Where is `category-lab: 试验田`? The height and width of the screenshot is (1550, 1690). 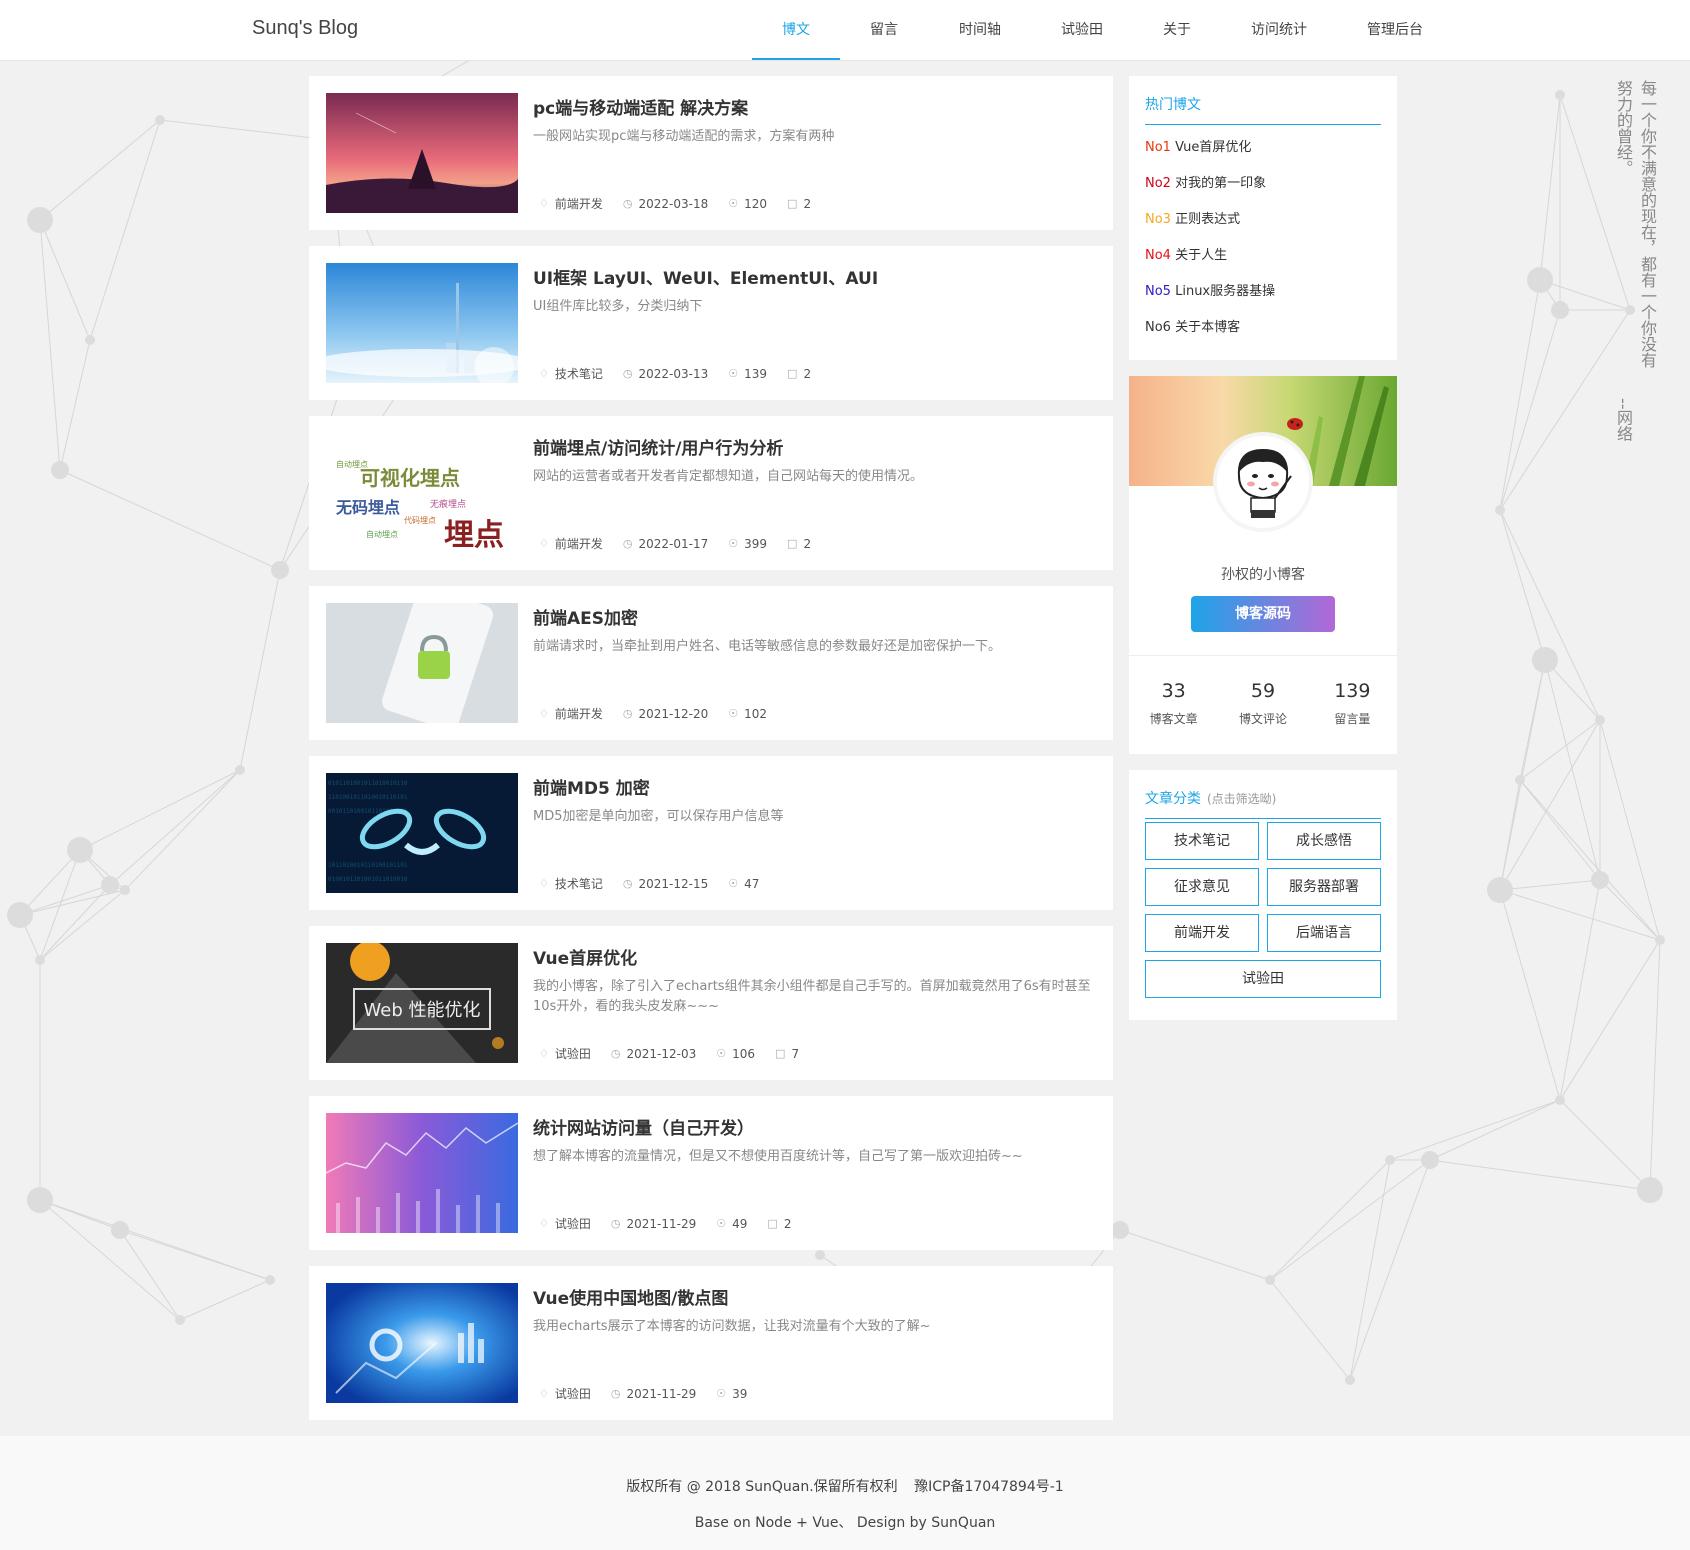
category-lab: 试验田 is located at coordinates (1263, 979).